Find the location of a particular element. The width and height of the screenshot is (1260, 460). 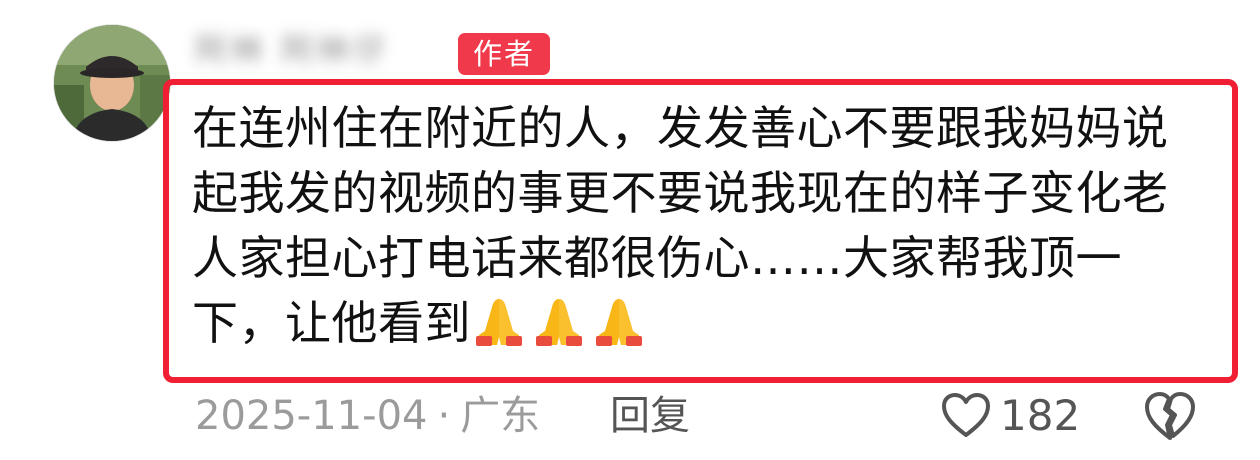

comment-text-line: 在连州住在附近的人，发发善心不要跟我妈妈说 is located at coordinates (680, 128).